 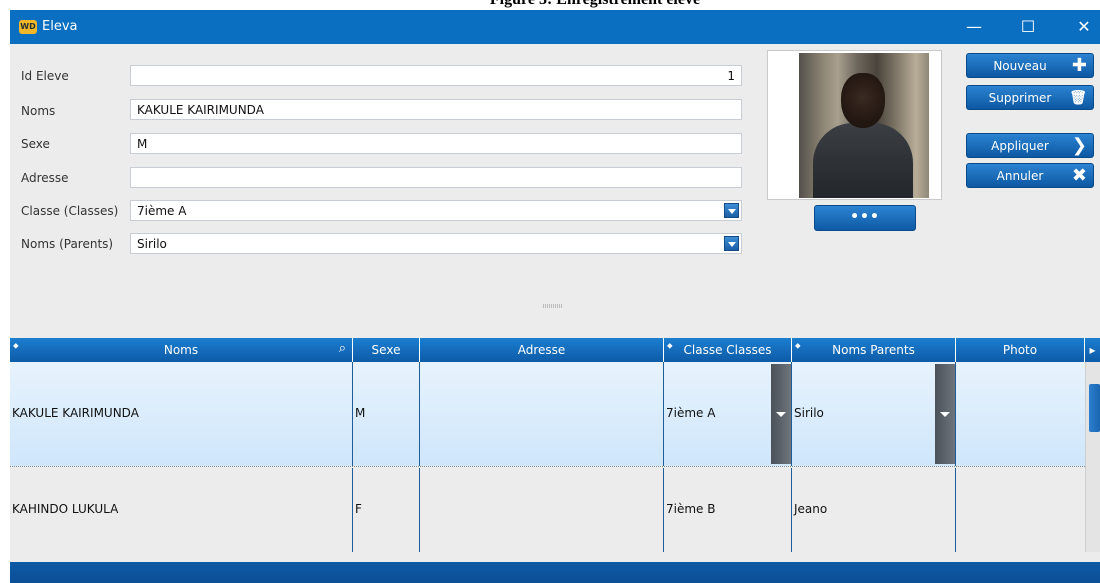 What do you see at coordinates (1092, 350) in the screenshot?
I see `scroll-right-icon: ▸` at bounding box center [1092, 350].